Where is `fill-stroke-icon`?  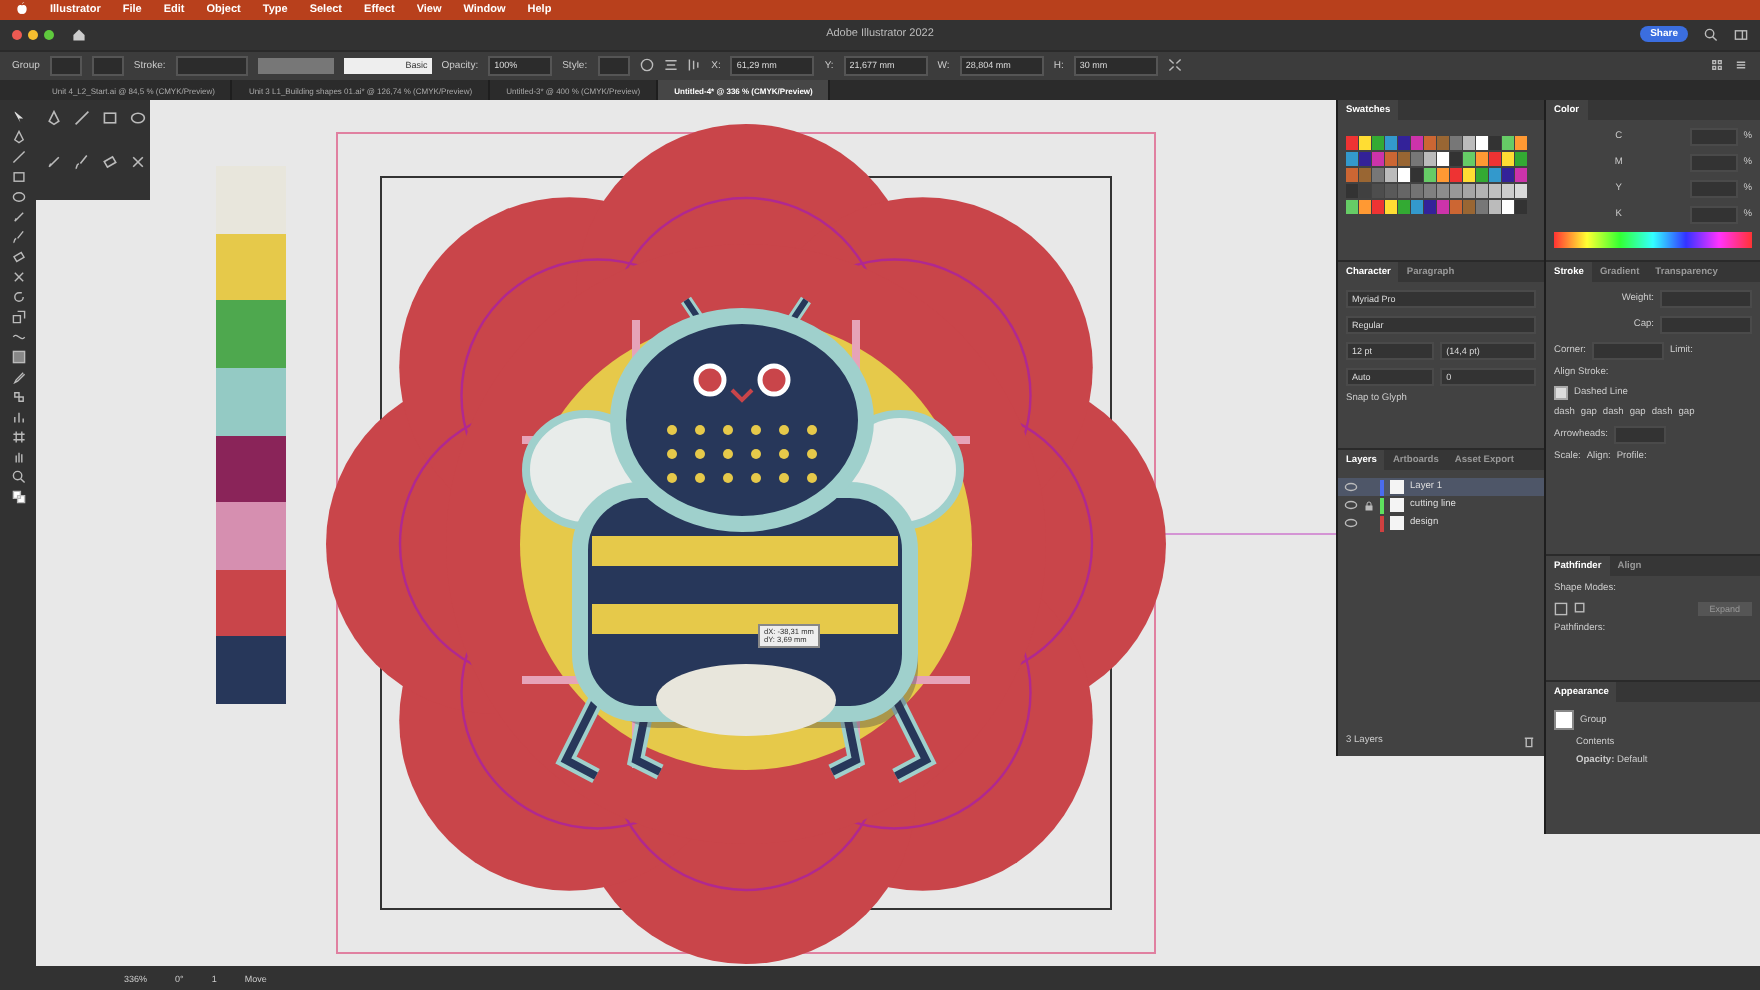
fill-stroke-icon is located at coordinates (18, 497).